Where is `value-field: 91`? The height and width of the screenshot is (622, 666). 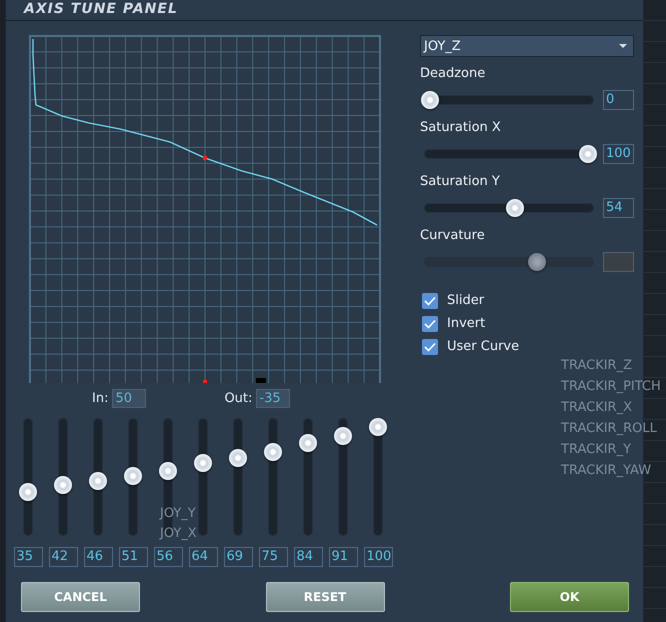
value-field: 91 is located at coordinates (343, 557).